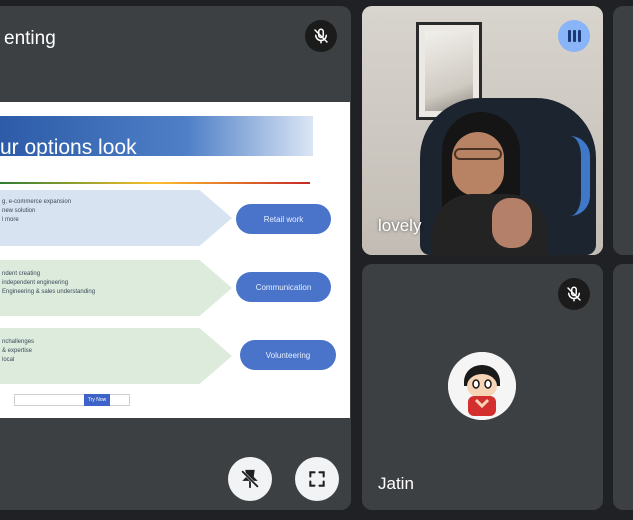 The image size is (633, 520). Describe the element at coordinates (478, 164) in the screenshot. I see `participant-face` at that location.